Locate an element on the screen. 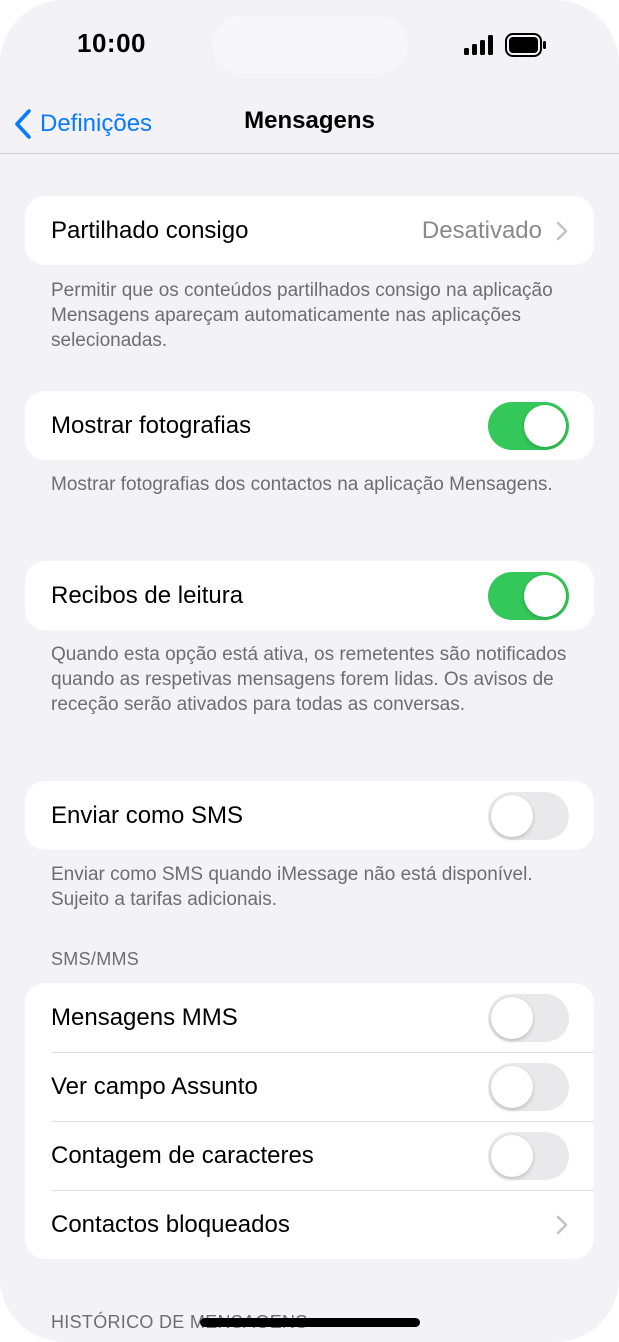 This screenshot has width=619, height=1342. navigation-bar: Definições Mensagens is located at coordinates (309, 125).